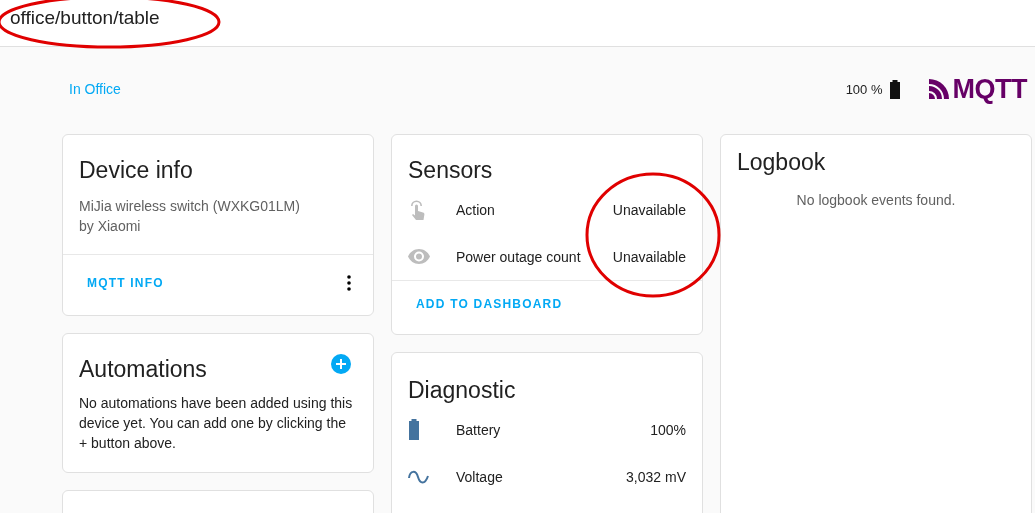  What do you see at coordinates (534, 256) in the screenshot?
I see `entity-name: Power outage count` at bounding box center [534, 256].